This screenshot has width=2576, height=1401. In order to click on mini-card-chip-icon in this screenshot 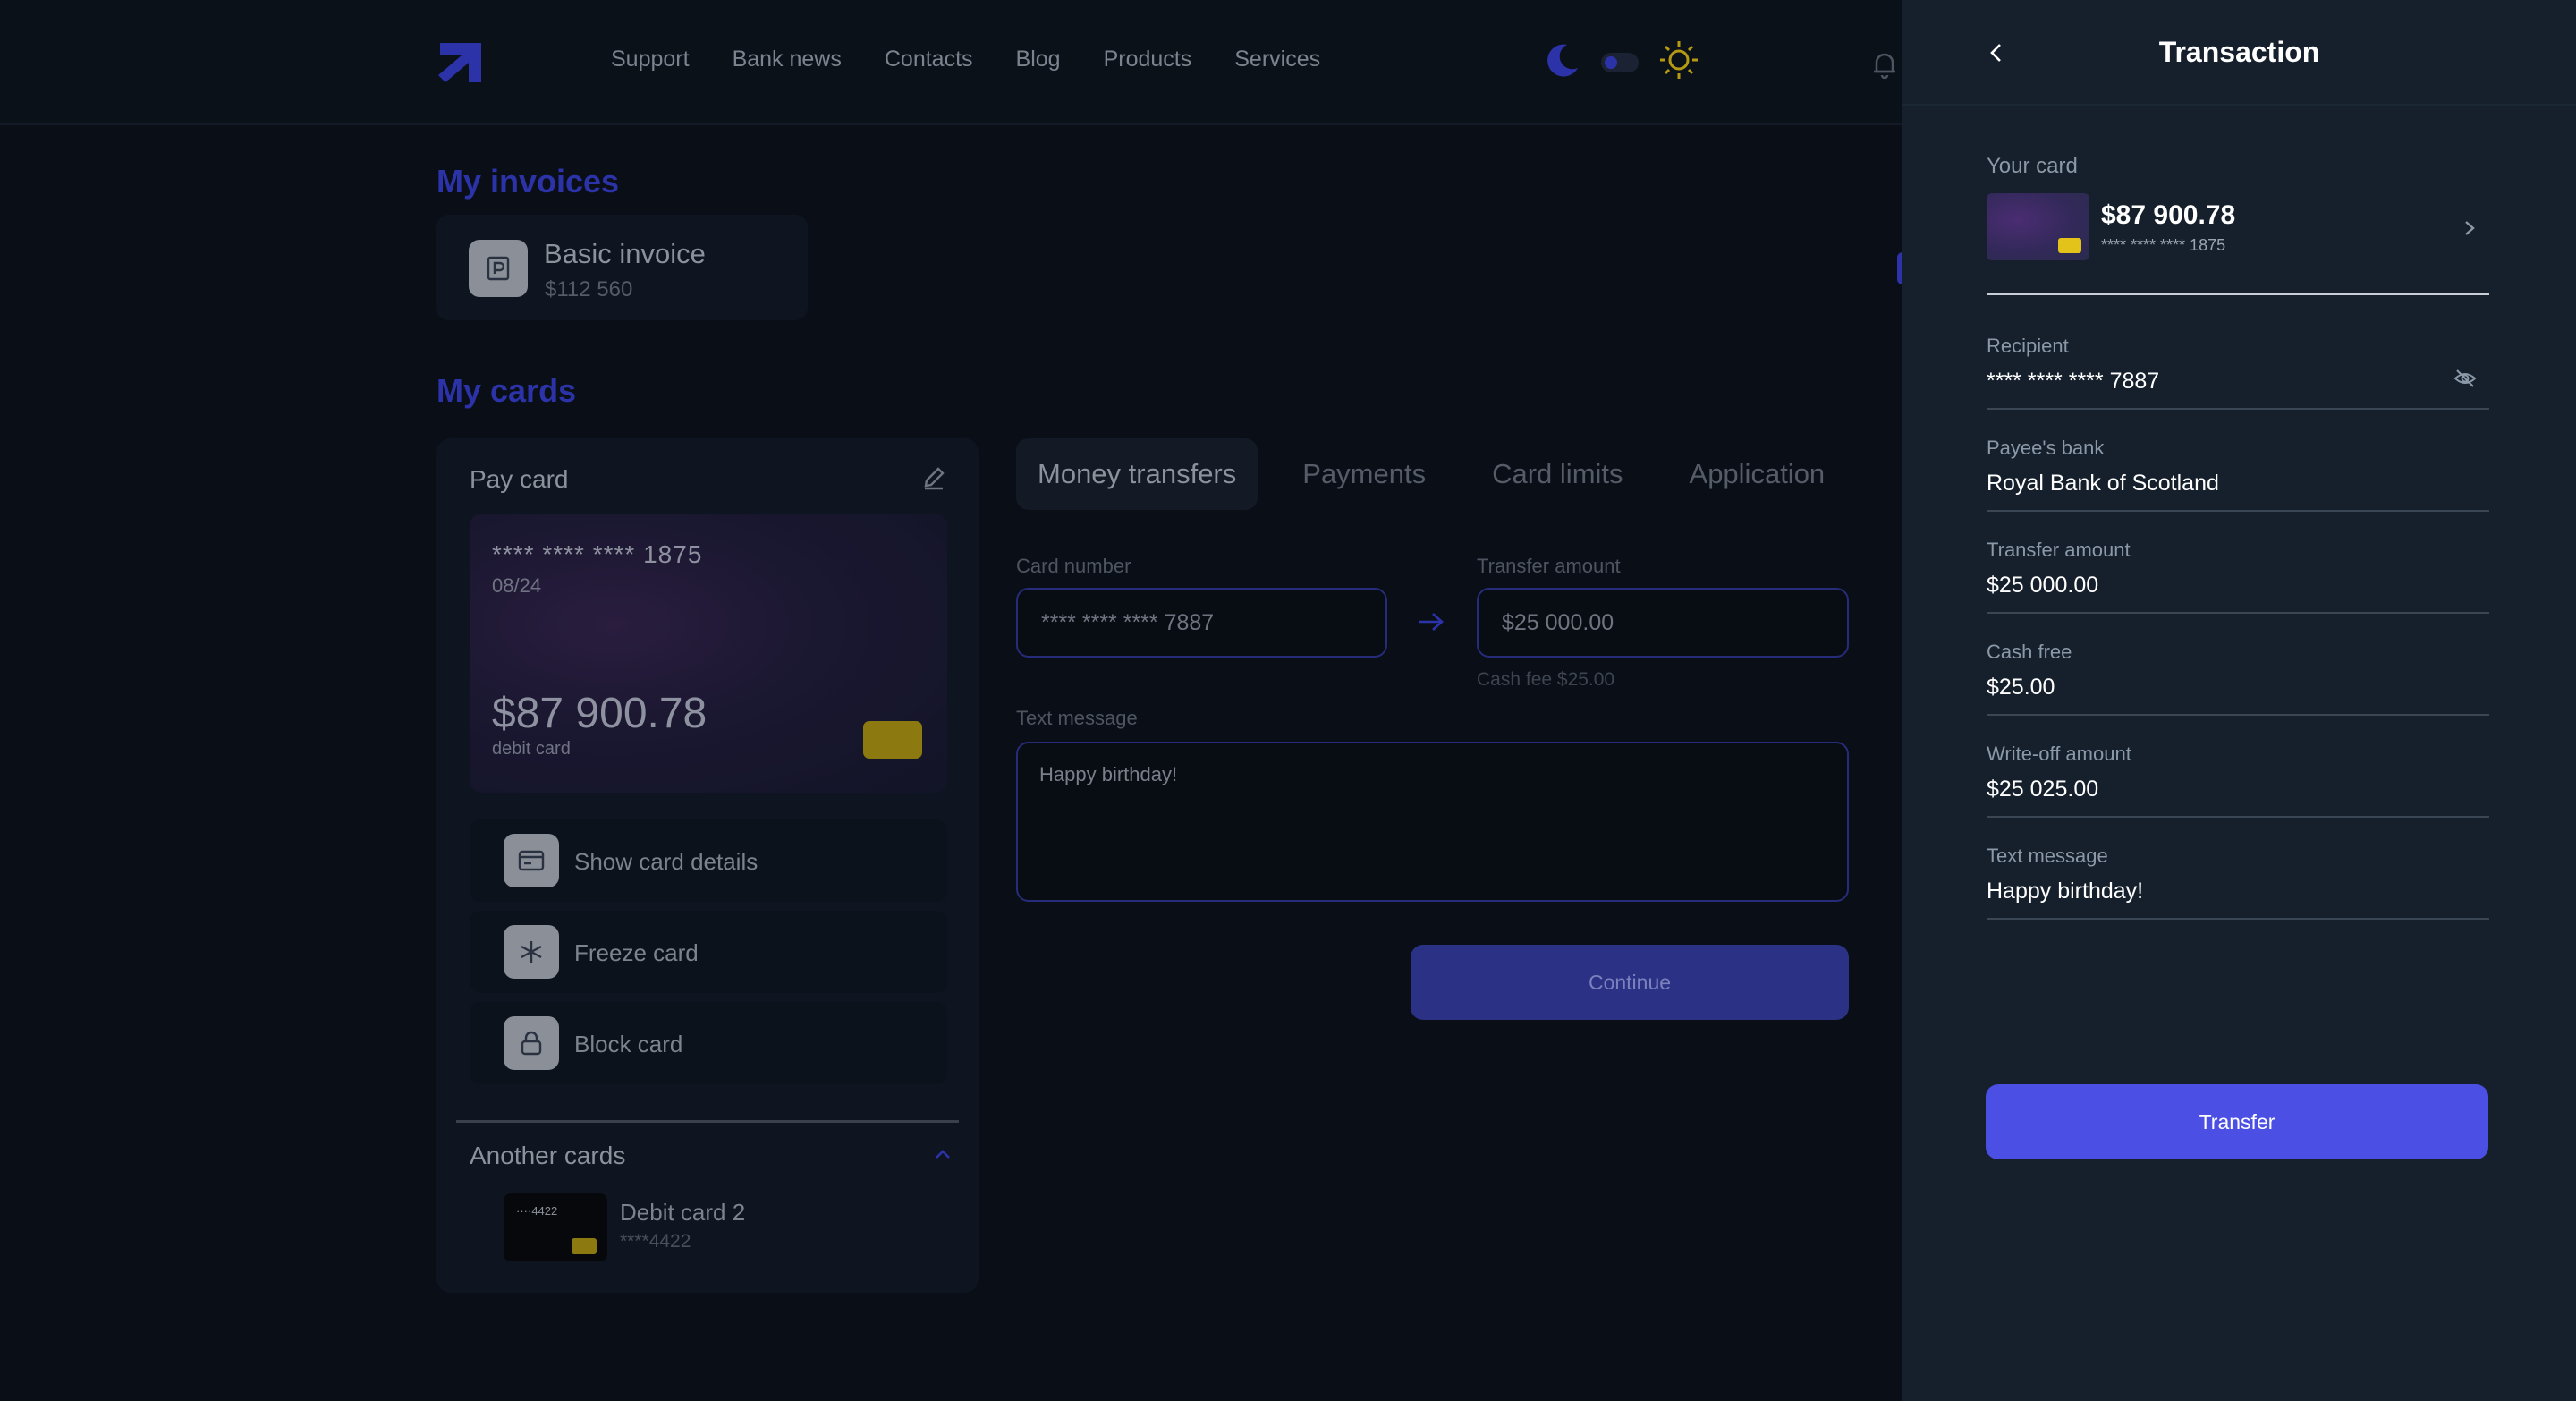, I will do `click(584, 1246)`.